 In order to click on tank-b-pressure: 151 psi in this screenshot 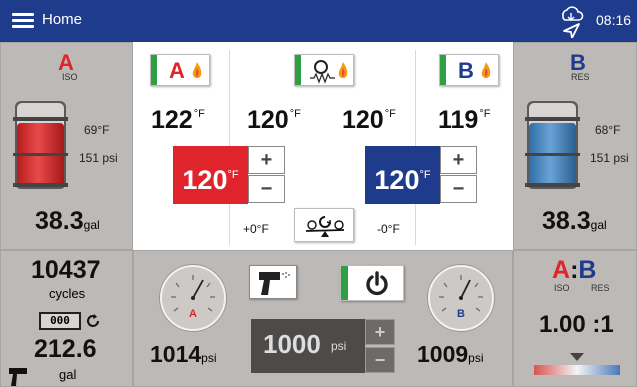, I will do `click(609, 158)`.